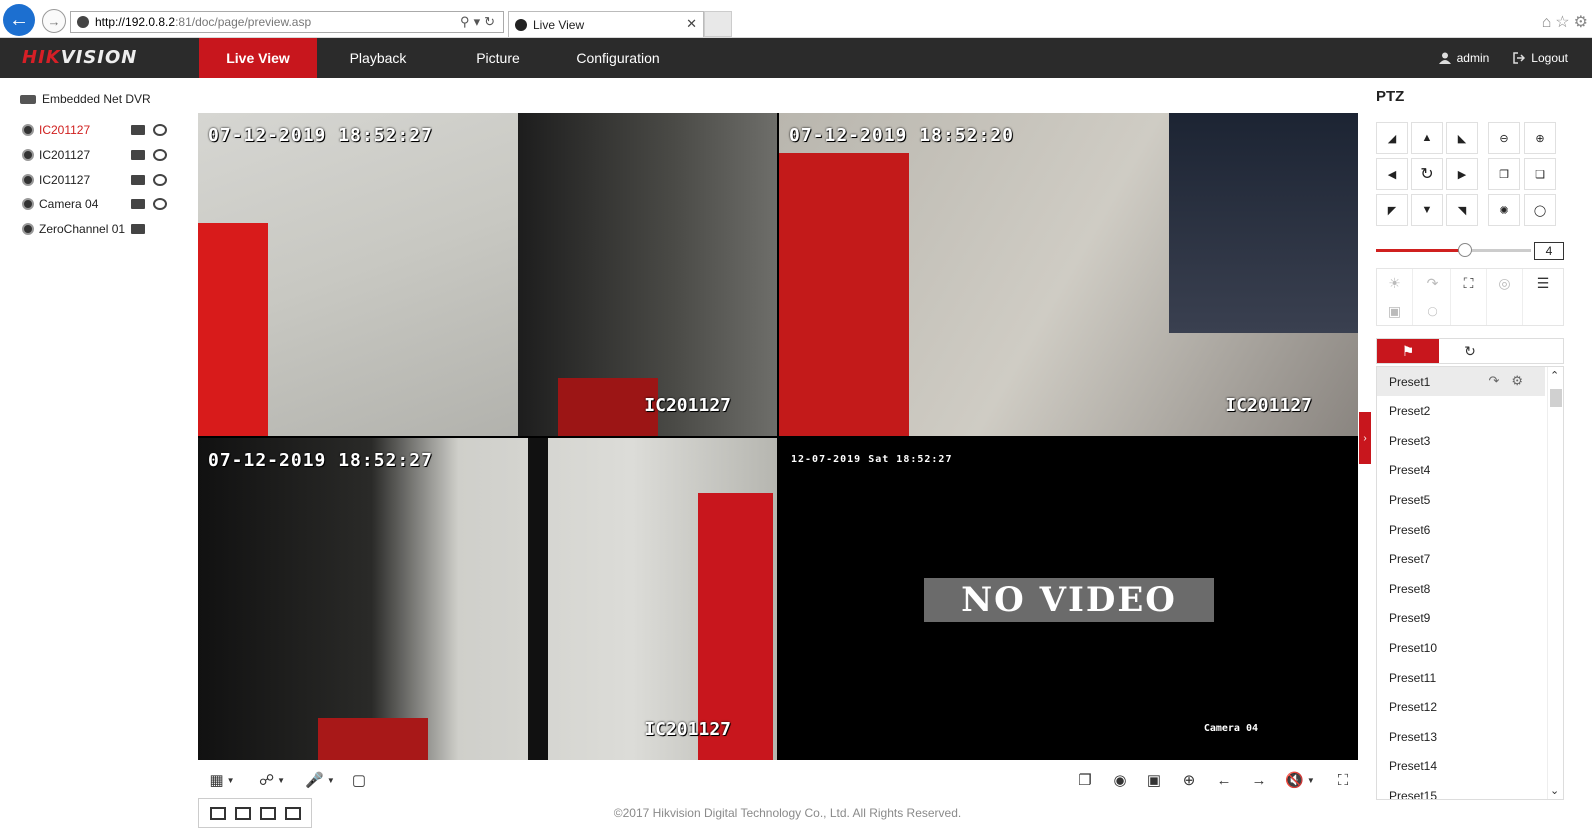  What do you see at coordinates (85, 99) in the screenshot?
I see `device-node: Embedded Net DVR` at bounding box center [85, 99].